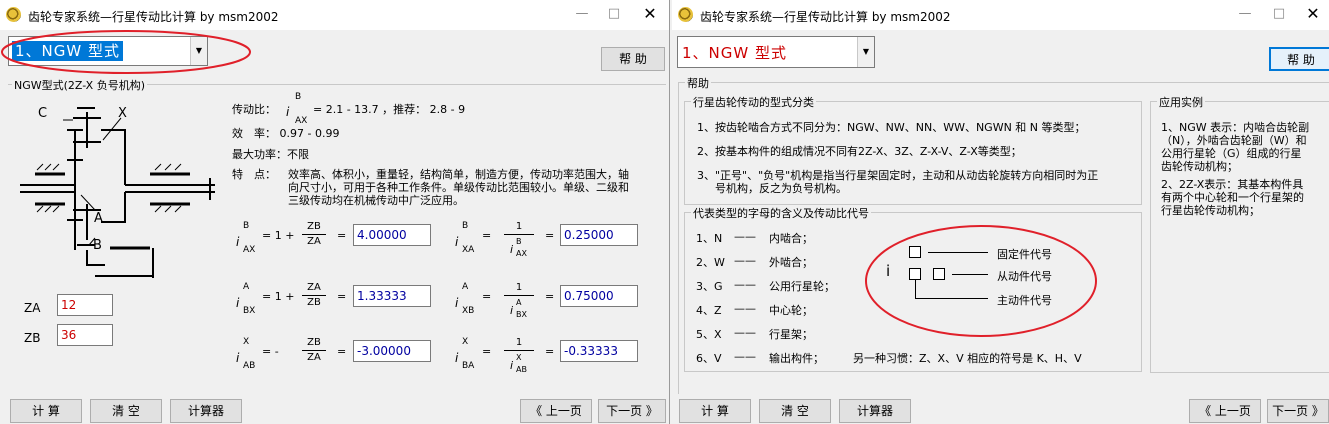 The image size is (1329, 424). Describe the element at coordinates (297, 109) in the screenshot. I see `ratio-symbol: i B AX` at that location.